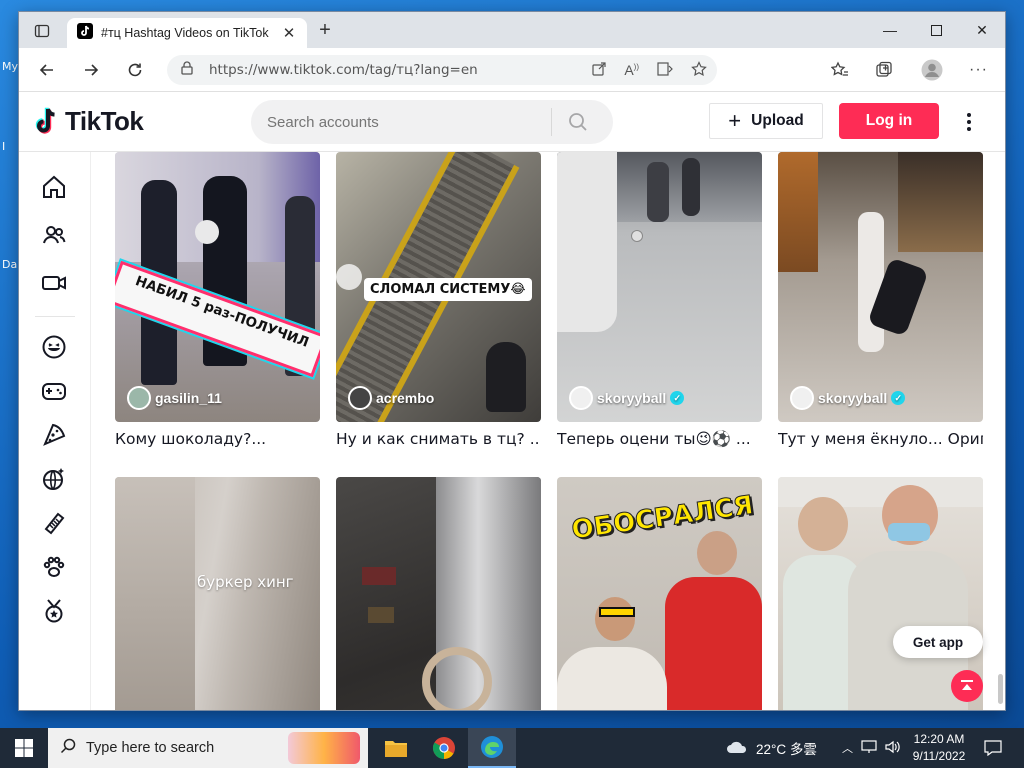  Describe the element at coordinates (492, 748) in the screenshot. I see `edge-icon` at that location.